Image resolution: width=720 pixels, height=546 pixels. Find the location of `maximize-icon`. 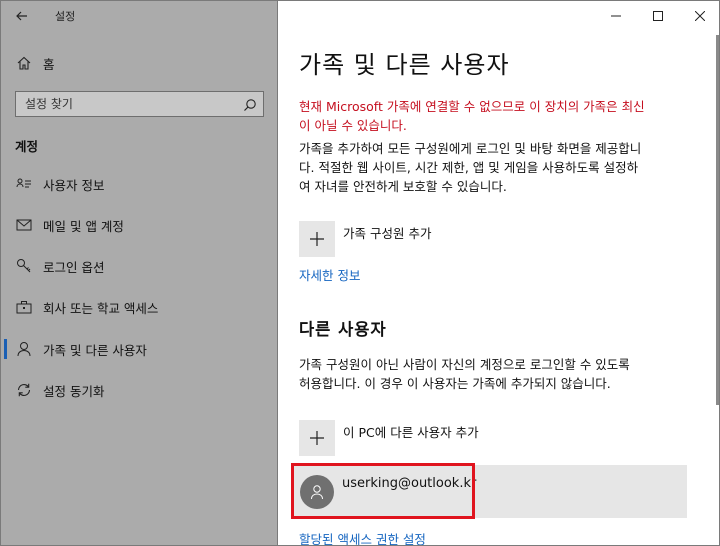

maximize-icon is located at coordinates (658, 16).